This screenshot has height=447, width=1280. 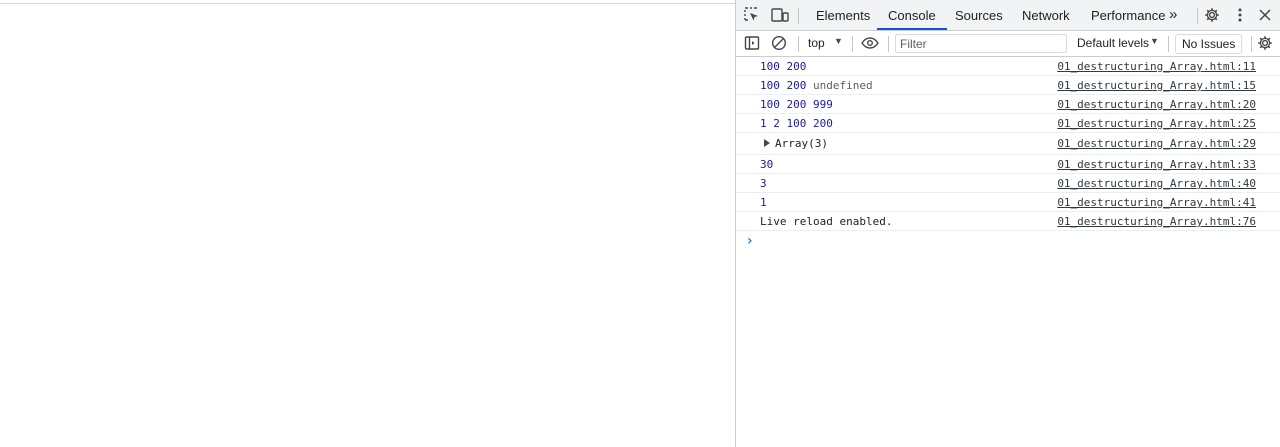 What do you see at coordinates (1156, 221) in the screenshot?
I see `source-link: 01_destructuring_Array.html:76` at bounding box center [1156, 221].